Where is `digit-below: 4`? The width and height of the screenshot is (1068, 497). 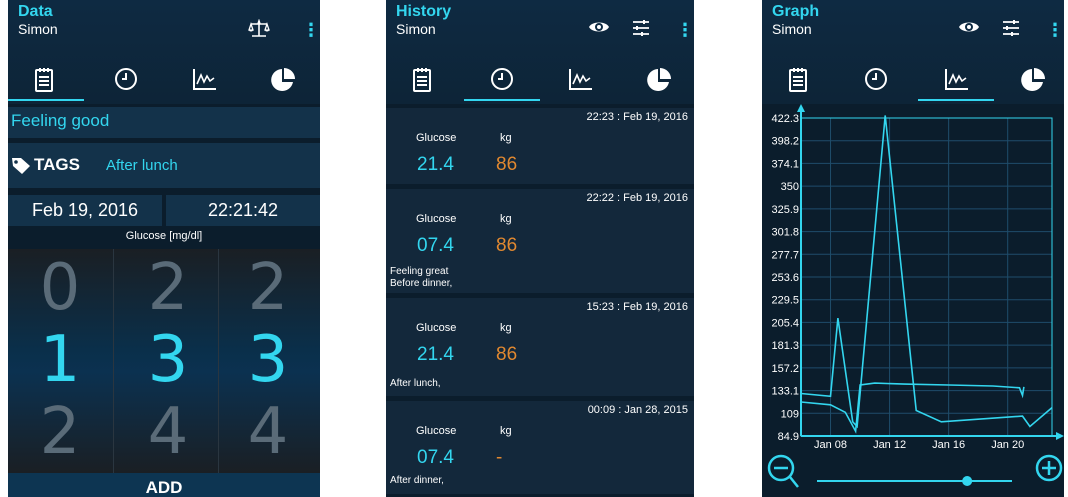 digit-below: 4 is located at coordinates (268, 432).